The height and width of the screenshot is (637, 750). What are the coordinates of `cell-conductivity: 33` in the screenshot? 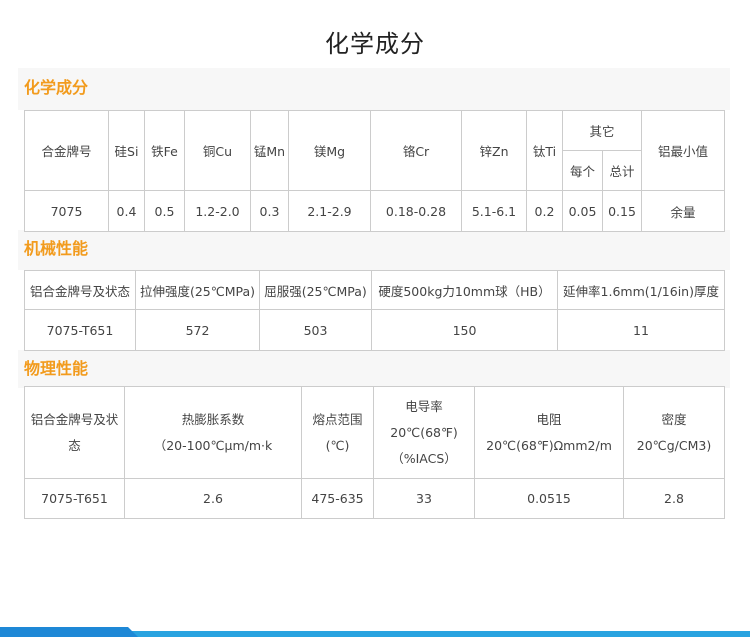 It's located at (424, 498).